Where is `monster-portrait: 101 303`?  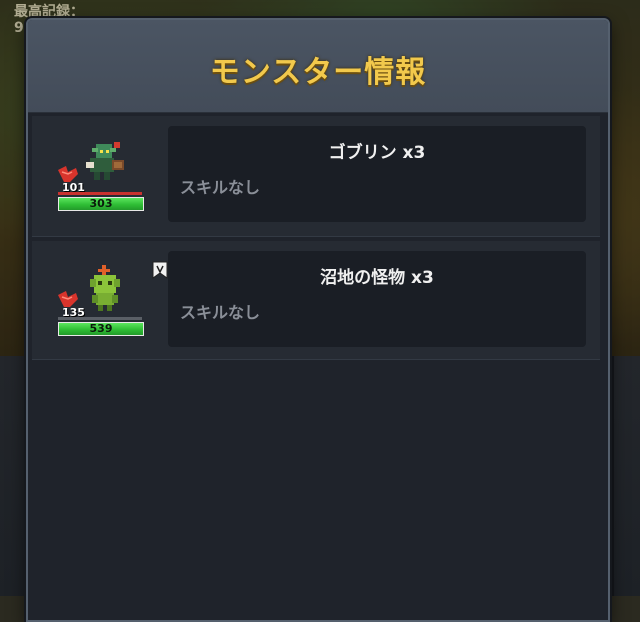 monster-portrait: 101 303 is located at coordinates (101, 177).